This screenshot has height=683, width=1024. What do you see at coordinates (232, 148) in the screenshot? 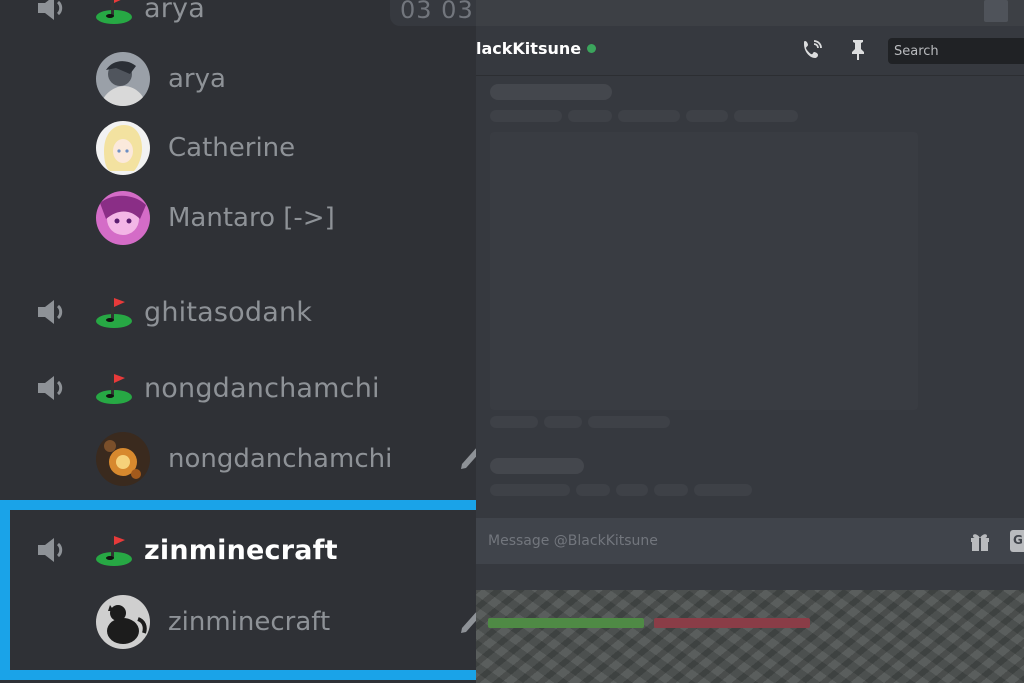
I see `user-name: Catherine` at bounding box center [232, 148].